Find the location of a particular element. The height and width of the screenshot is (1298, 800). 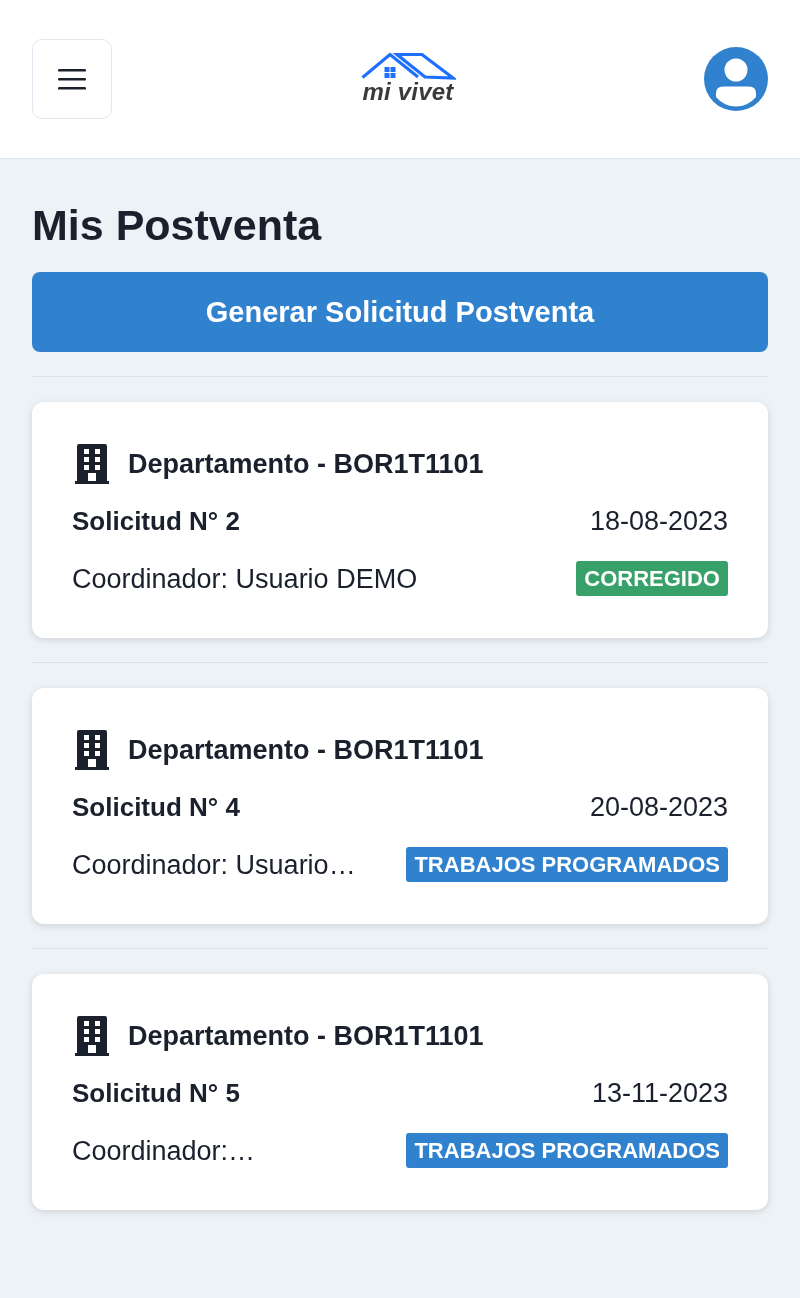

generate-request-button: Generar Solicitud Postventa is located at coordinates (400, 312).